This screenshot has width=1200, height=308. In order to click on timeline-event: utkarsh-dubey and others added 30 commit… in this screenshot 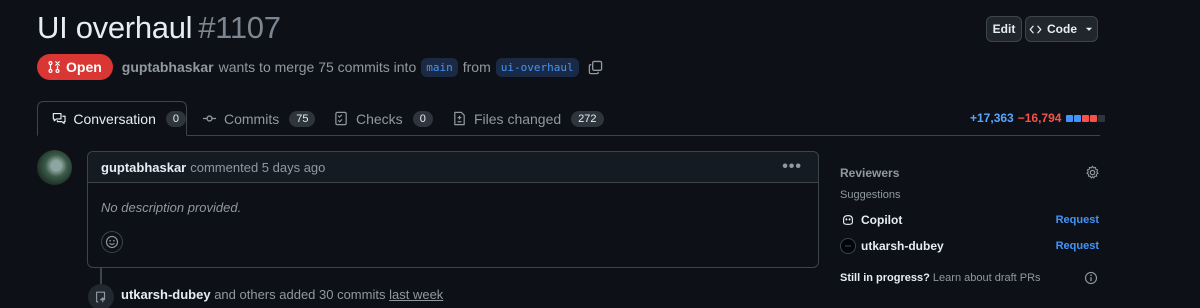, I will do `click(282, 294)`.